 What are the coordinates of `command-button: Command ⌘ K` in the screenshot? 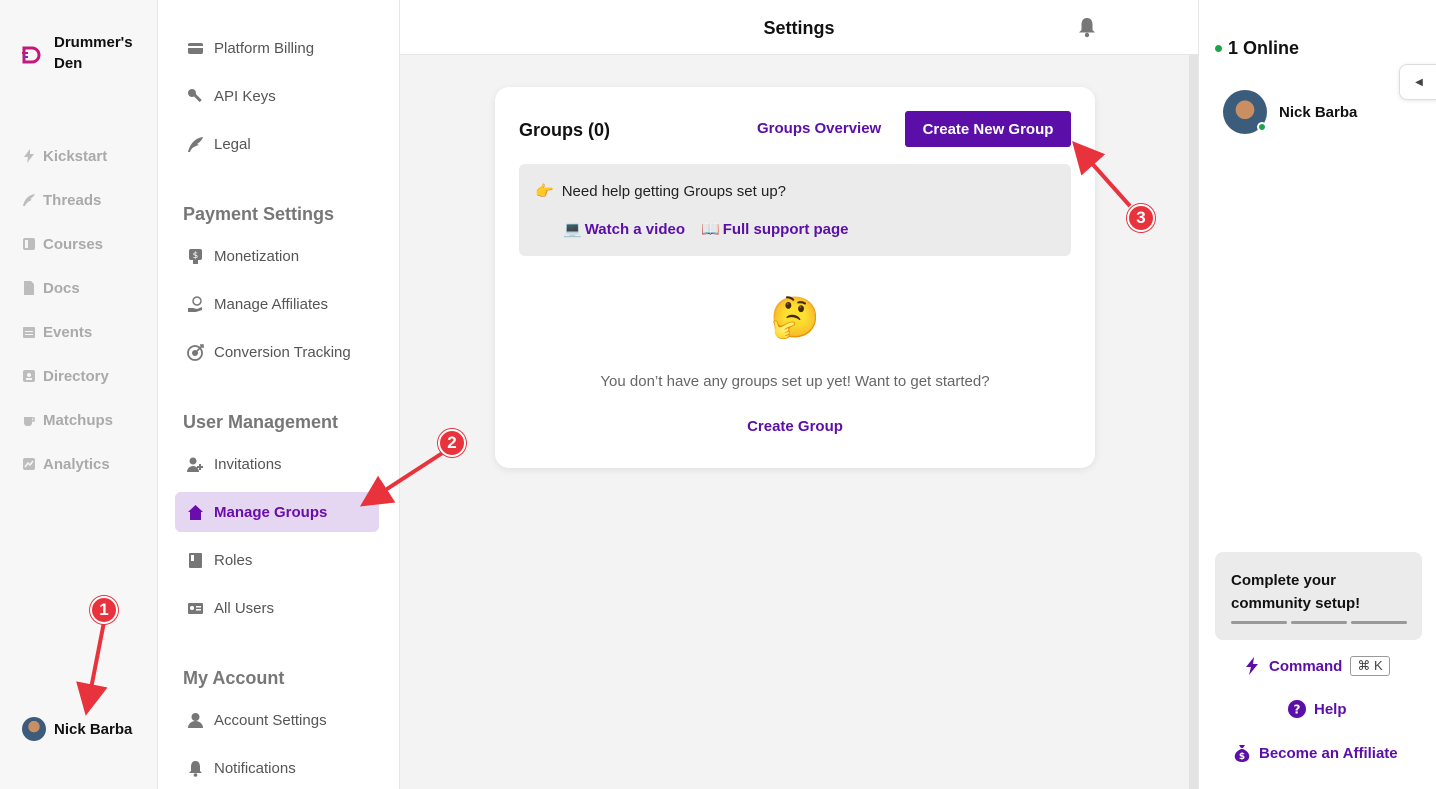 It's located at (1316, 666).